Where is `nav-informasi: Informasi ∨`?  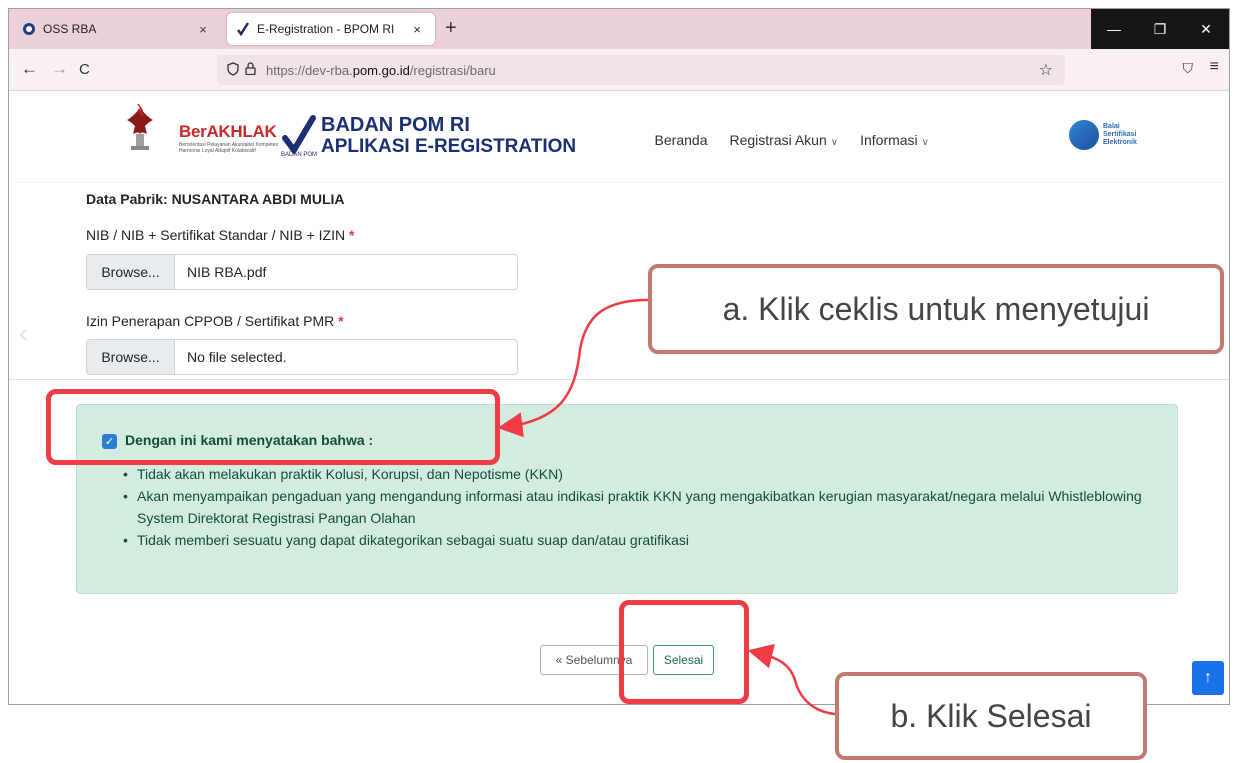
nav-informasi: Informasi ∨ is located at coordinates (894, 140).